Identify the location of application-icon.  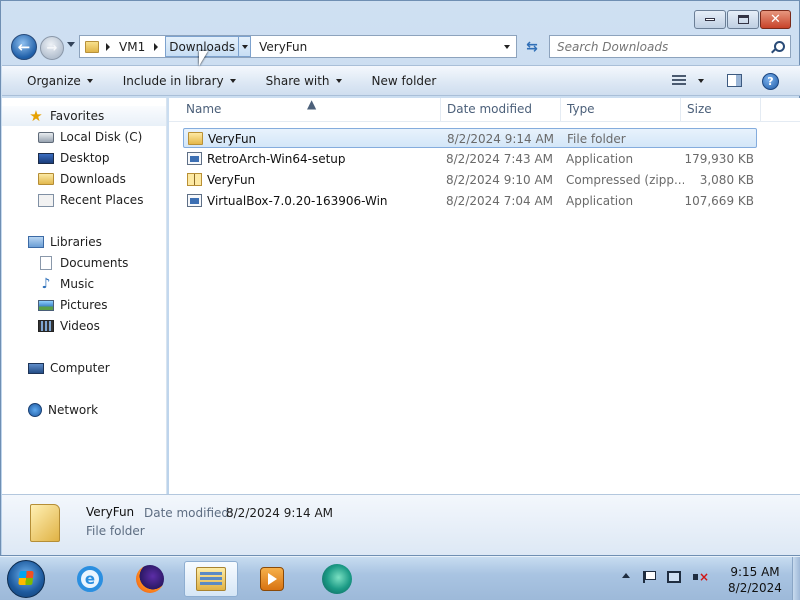
(194, 200).